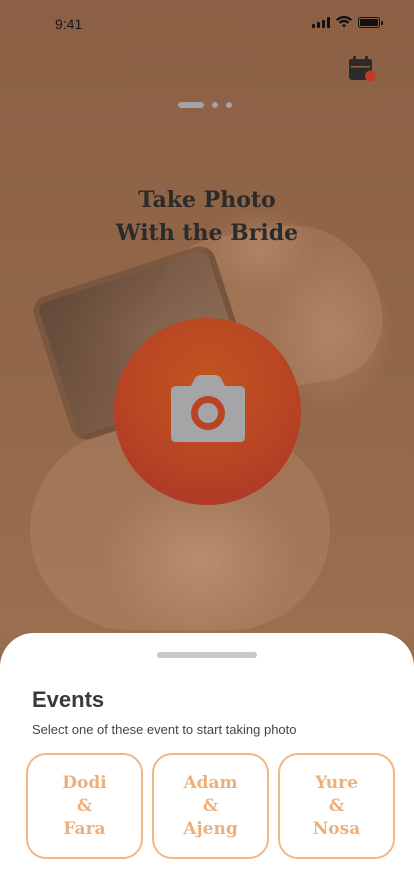 This screenshot has height=896, width=414. I want to click on event-name-1: Dodi, so click(84, 782).